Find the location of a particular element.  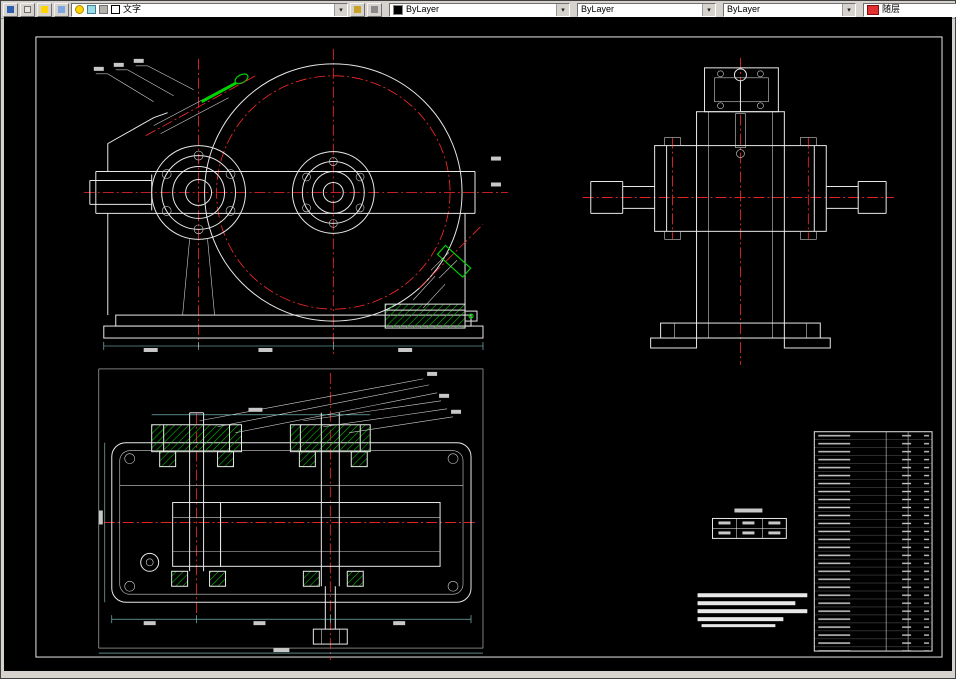

layer-on-icon is located at coordinates (79, 9).